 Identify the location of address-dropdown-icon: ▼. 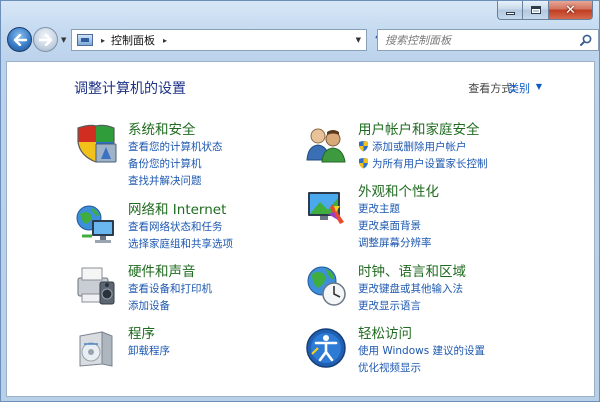
(358, 40).